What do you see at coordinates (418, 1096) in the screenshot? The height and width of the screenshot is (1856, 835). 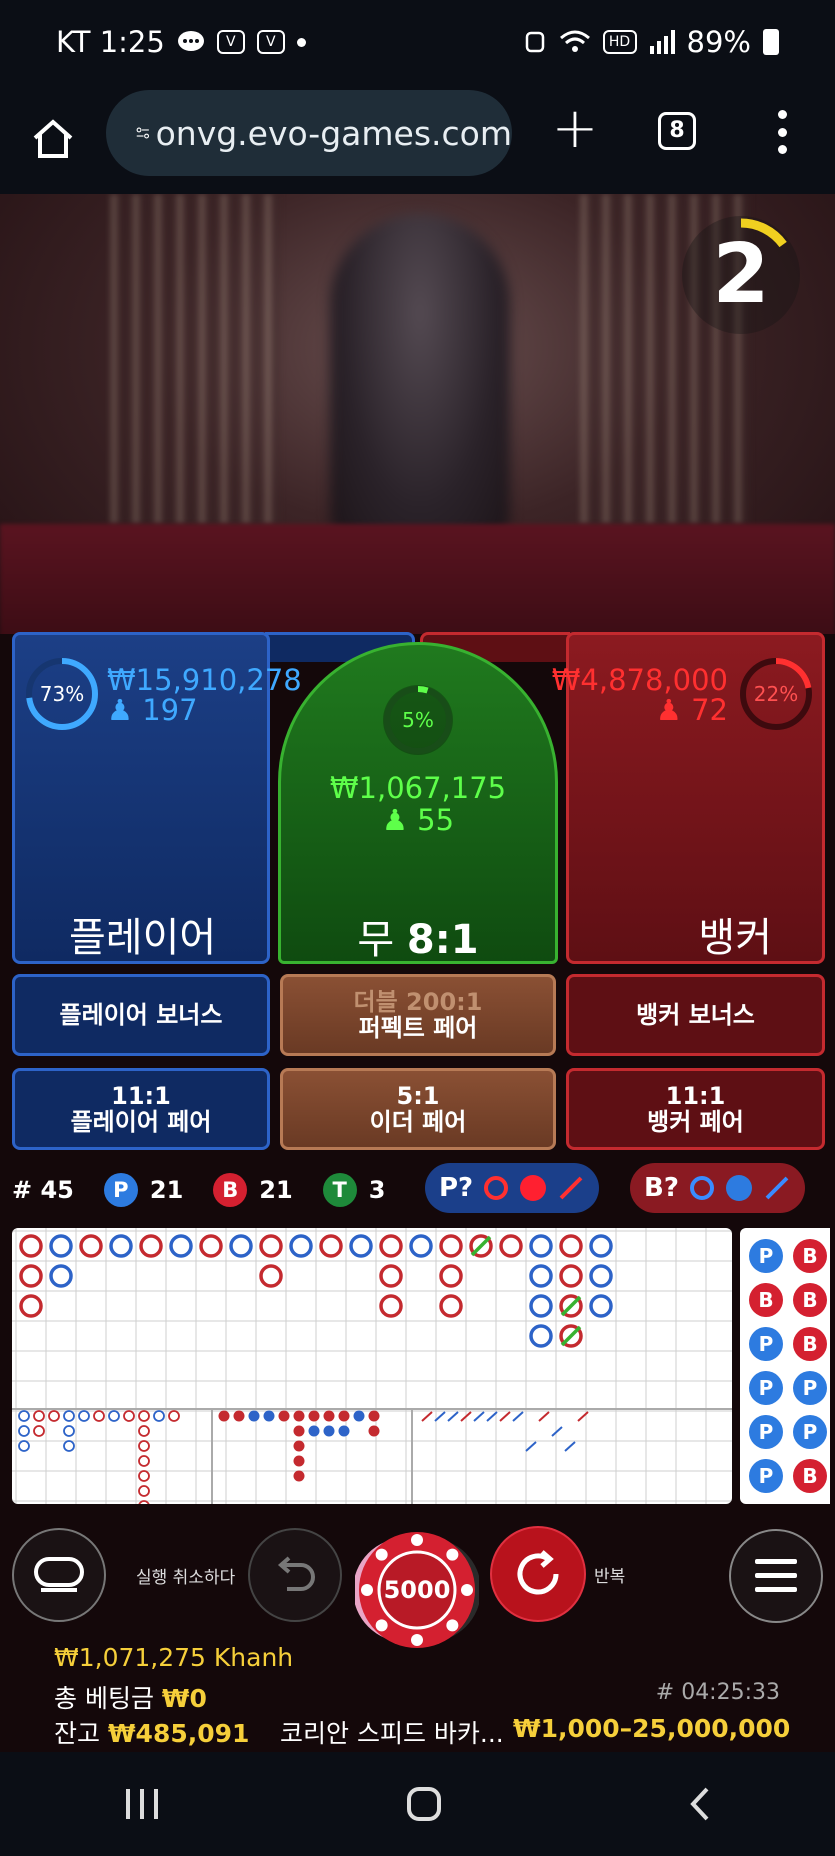 I see `either-pair-payout: 5:1` at bounding box center [418, 1096].